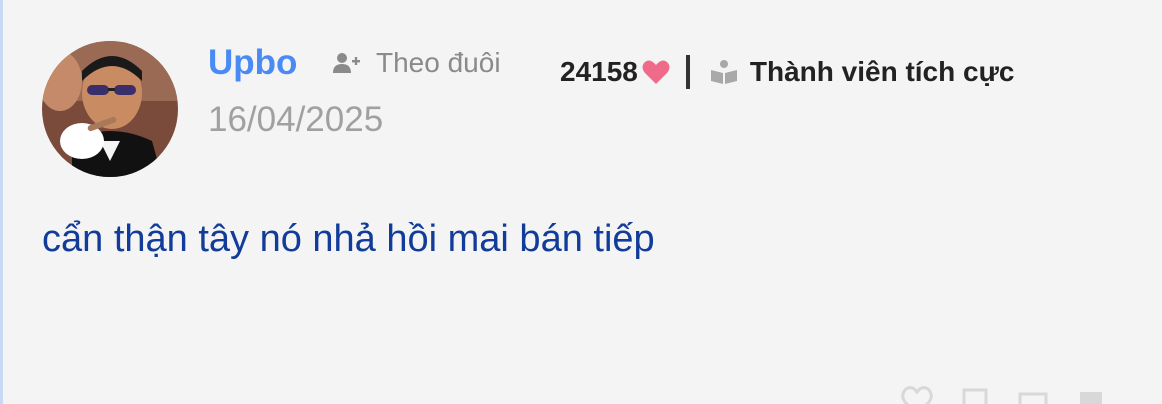  I want to click on member-rank-label: Thành viên tích cực, so click(882, 71).